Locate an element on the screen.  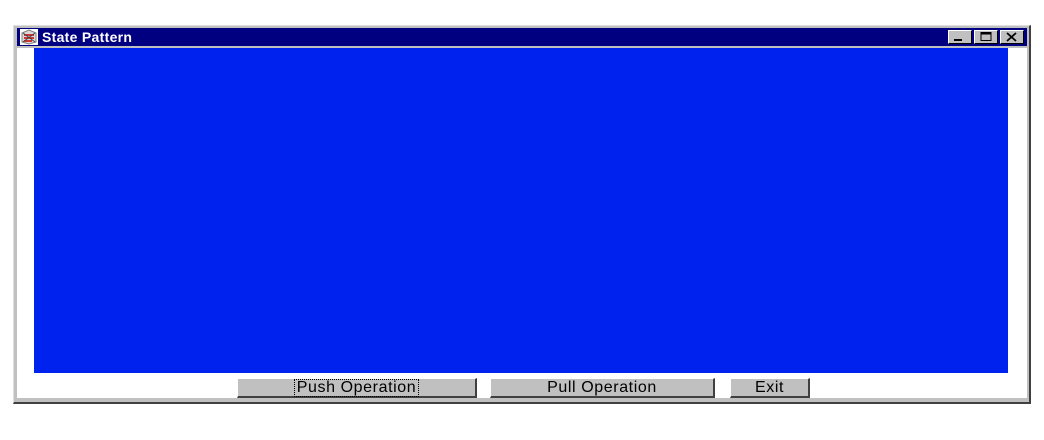
maximize-icon is located at coordinates (986, 36).